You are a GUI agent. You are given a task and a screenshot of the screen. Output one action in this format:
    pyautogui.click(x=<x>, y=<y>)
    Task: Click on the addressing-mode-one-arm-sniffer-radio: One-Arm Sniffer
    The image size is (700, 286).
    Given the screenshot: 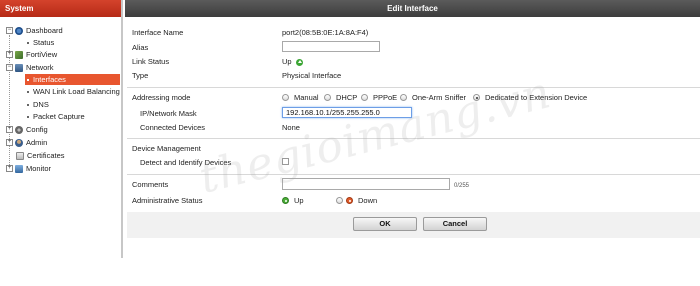 What is the action you would take?
    pyautogui.click(x=433, y=97)
    